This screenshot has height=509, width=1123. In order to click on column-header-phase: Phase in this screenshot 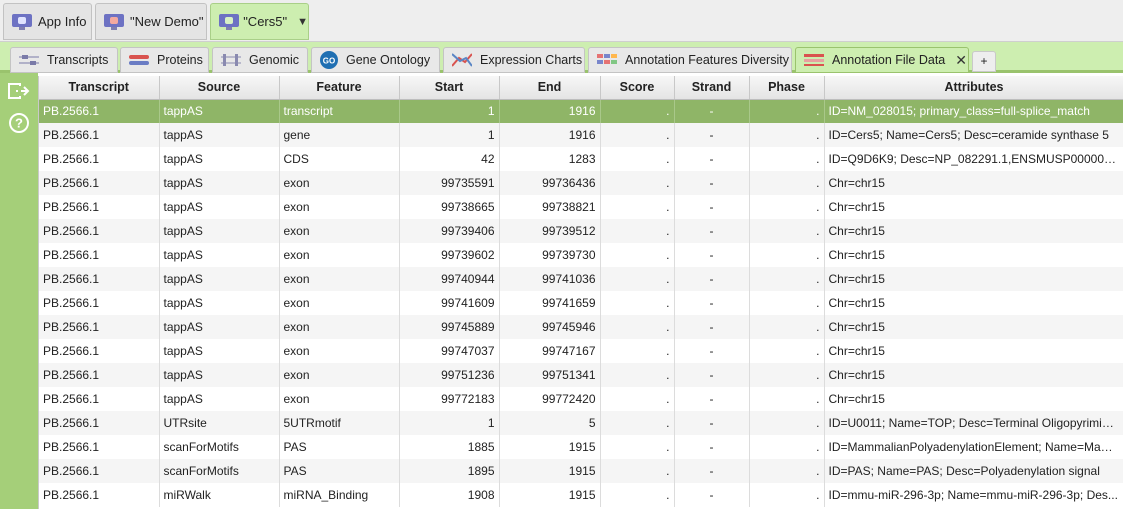, I will do `click(787, 88)`.